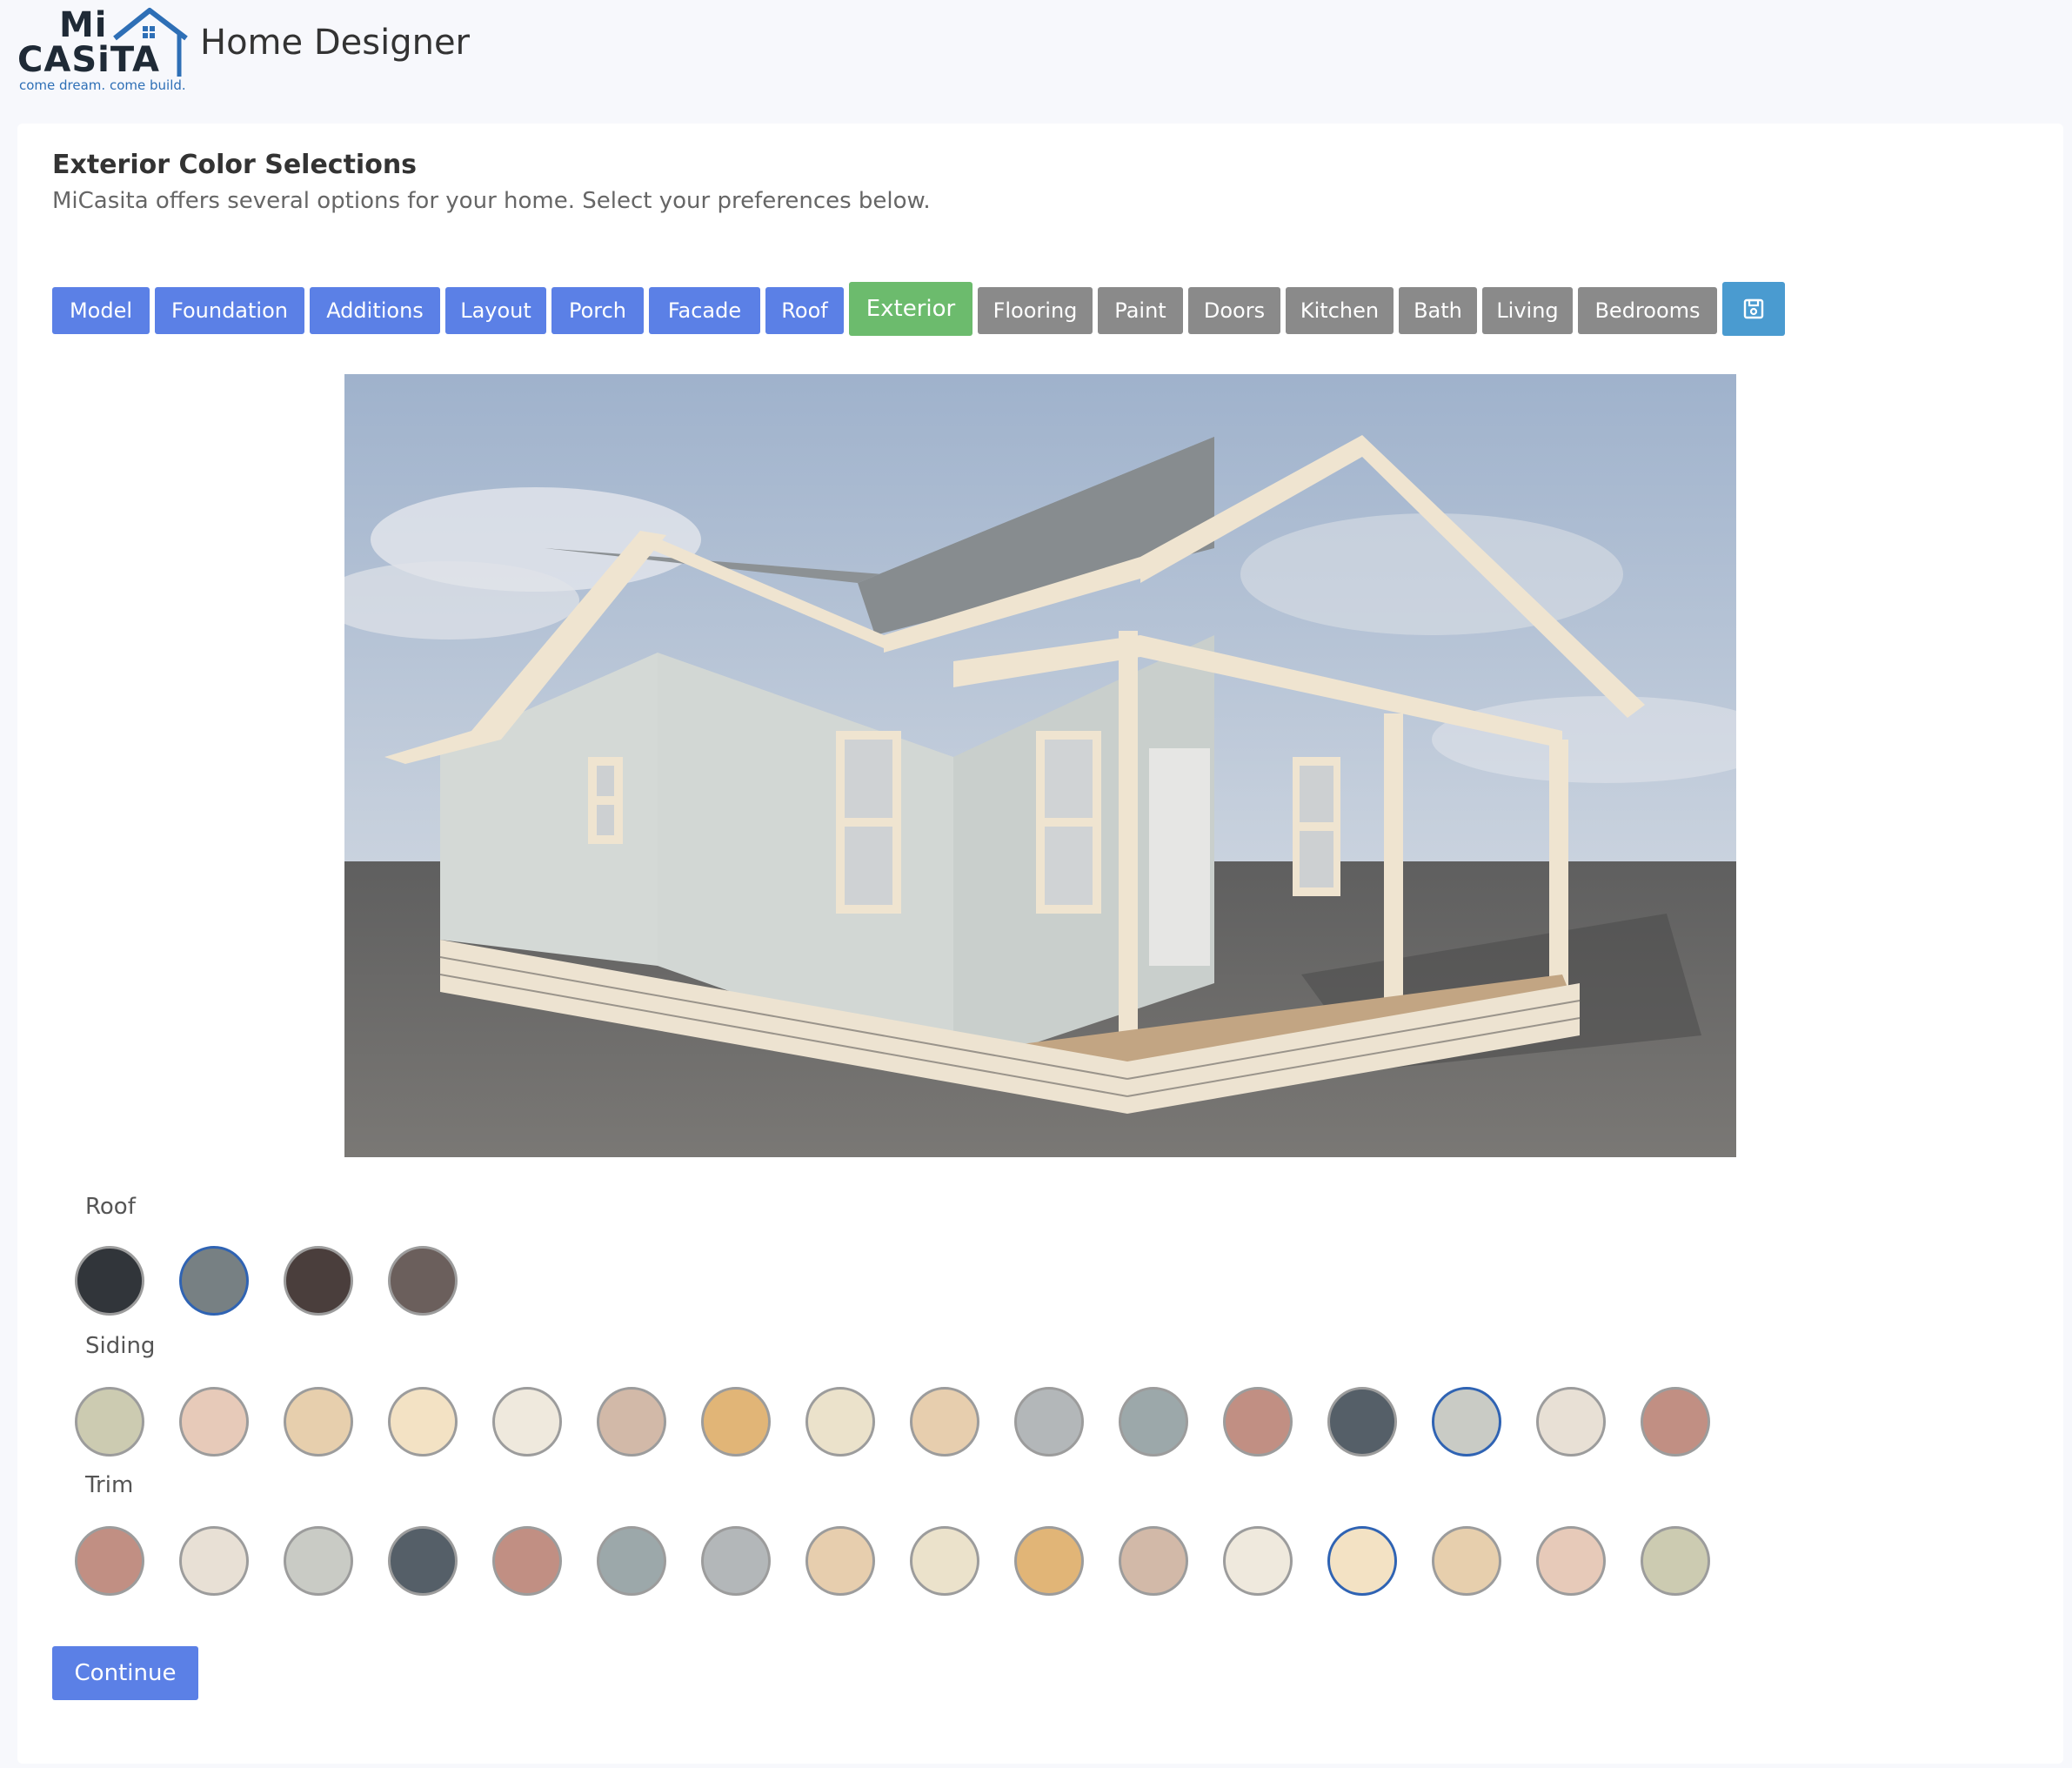 The image size is (2072, 1768). Describe the element at coordinates (101, 310) in the screenshot. I see `tab-model: Model` at that location.